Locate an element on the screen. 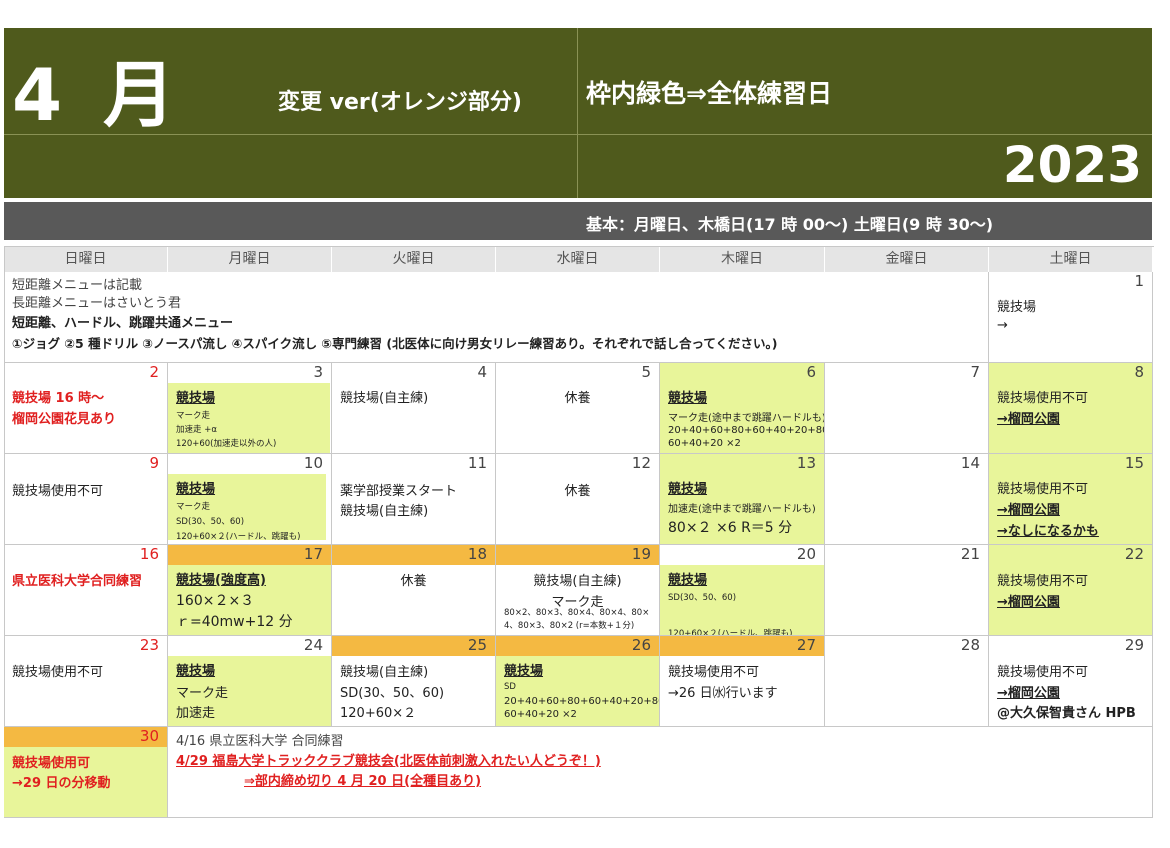  day-text: 120+60(加速走以外の人) is located at coordinates (226, 444).